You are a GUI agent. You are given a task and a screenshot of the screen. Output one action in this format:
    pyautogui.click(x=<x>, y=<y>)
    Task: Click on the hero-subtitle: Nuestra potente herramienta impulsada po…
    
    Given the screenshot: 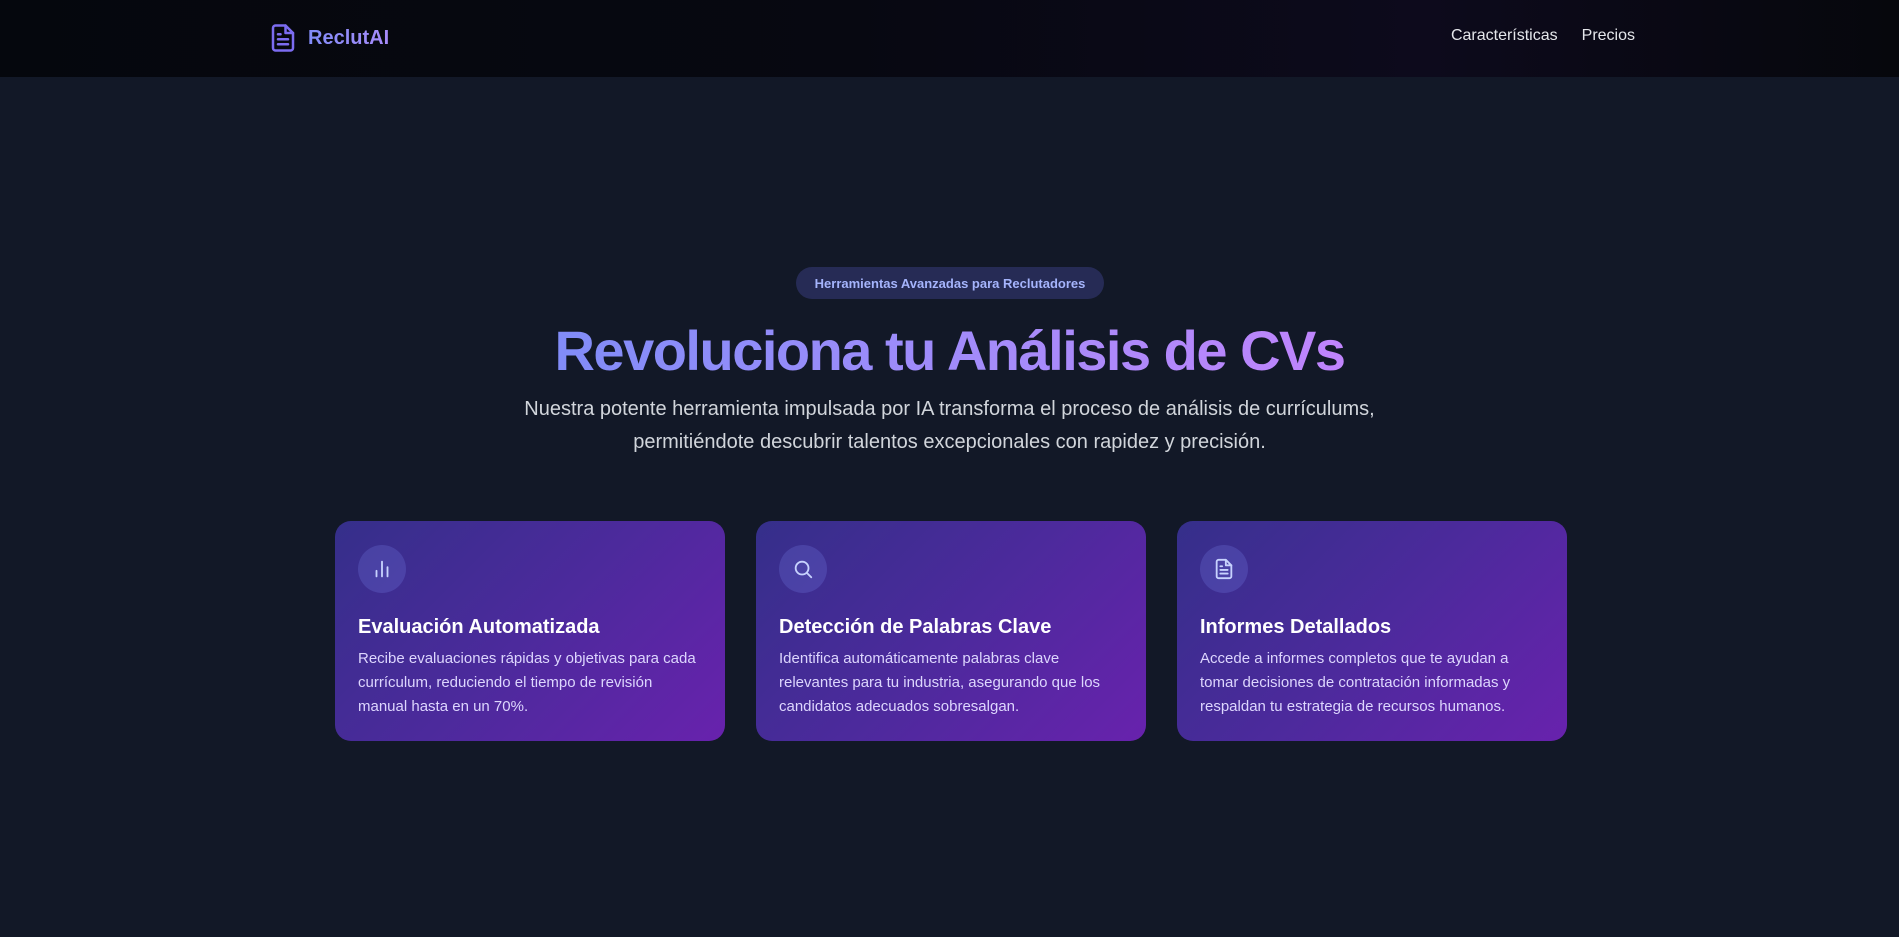 What is the action you would take?
    pyautogui.click(x=949, y=426)
    